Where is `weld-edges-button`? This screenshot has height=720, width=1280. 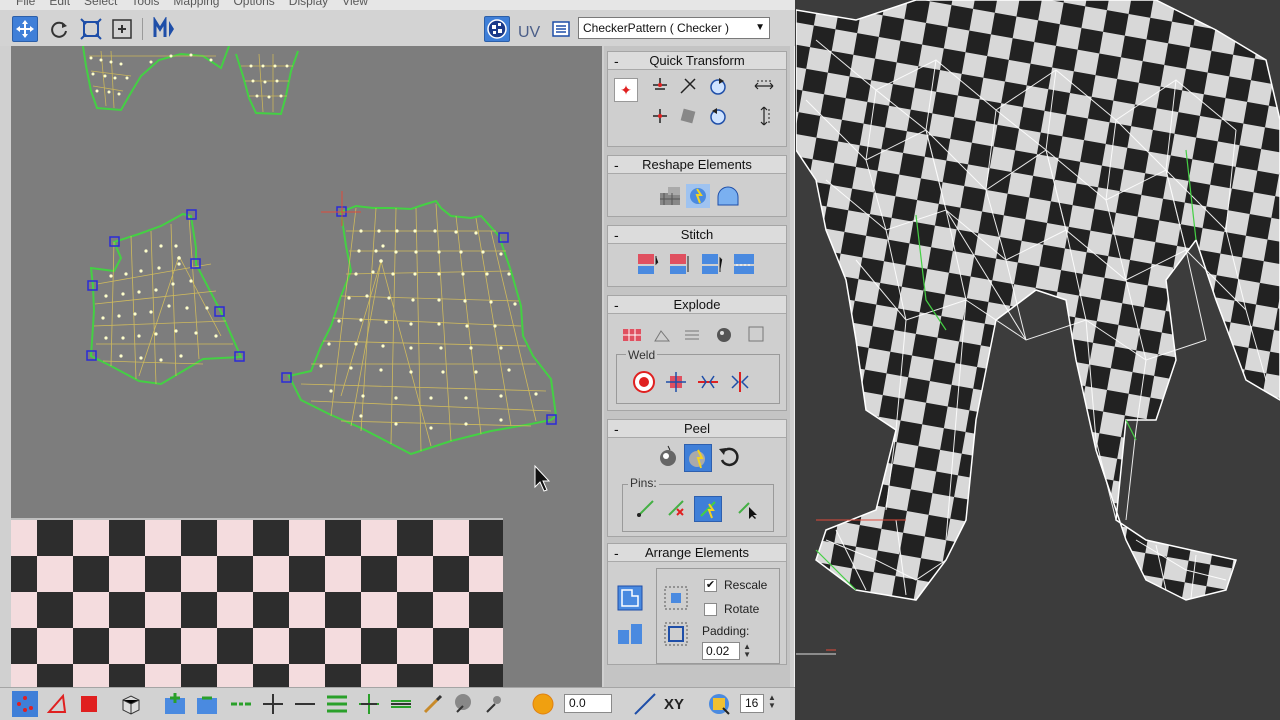
weld-edges-button is located at coordinates (708, 382).